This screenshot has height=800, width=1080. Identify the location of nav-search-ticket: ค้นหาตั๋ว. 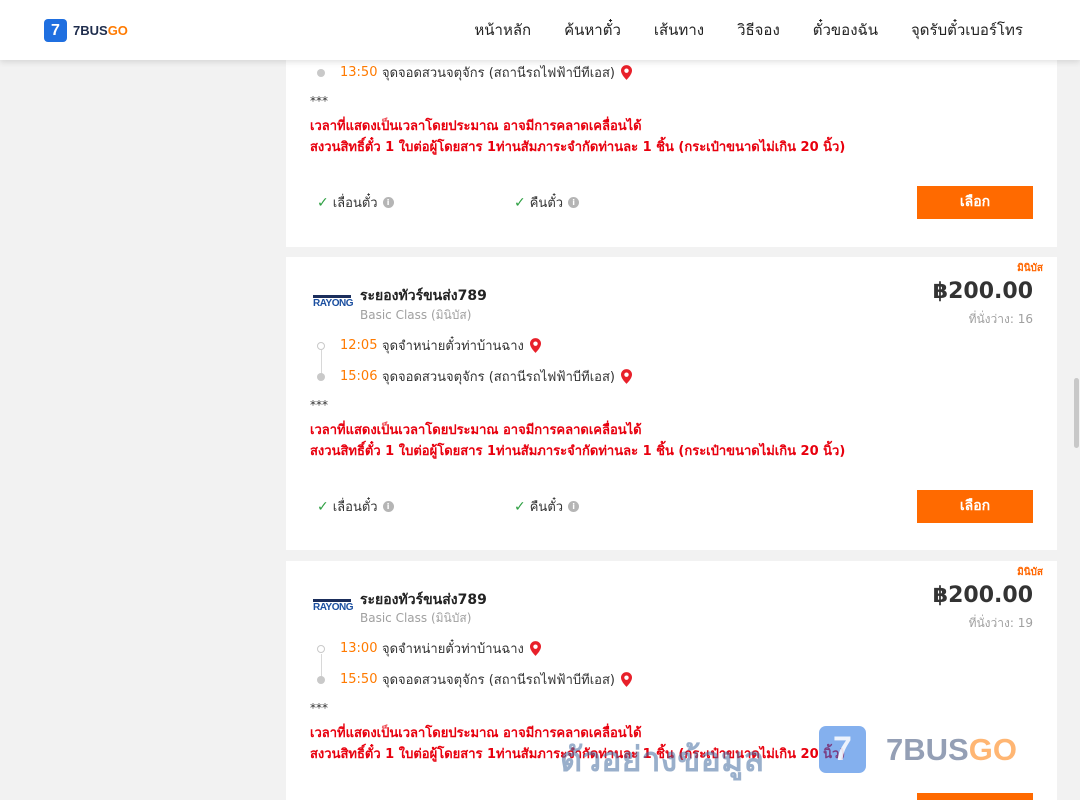
(592, 30).